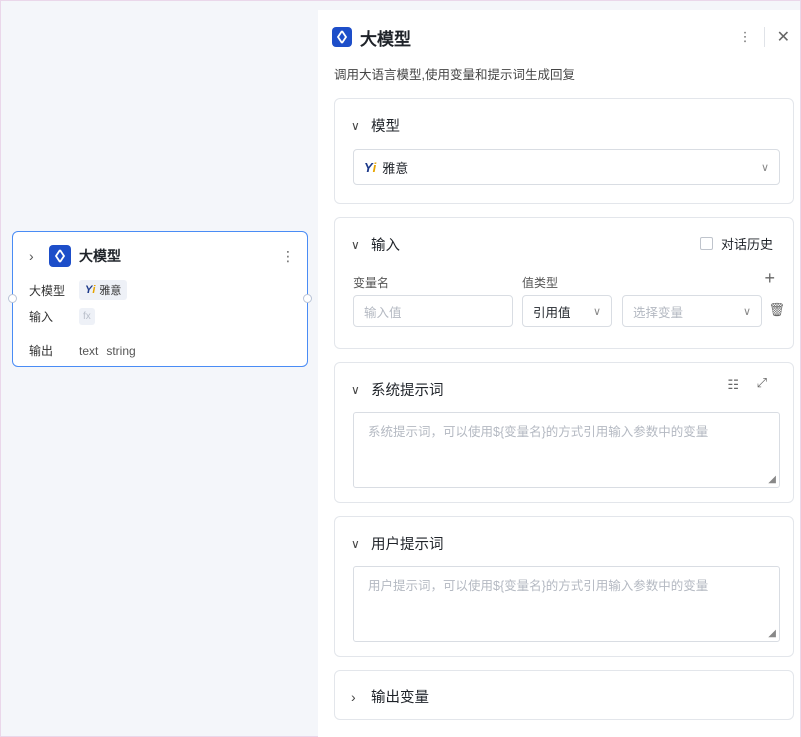  I want to click on section-title: 用户提示词, so click(407, 545).